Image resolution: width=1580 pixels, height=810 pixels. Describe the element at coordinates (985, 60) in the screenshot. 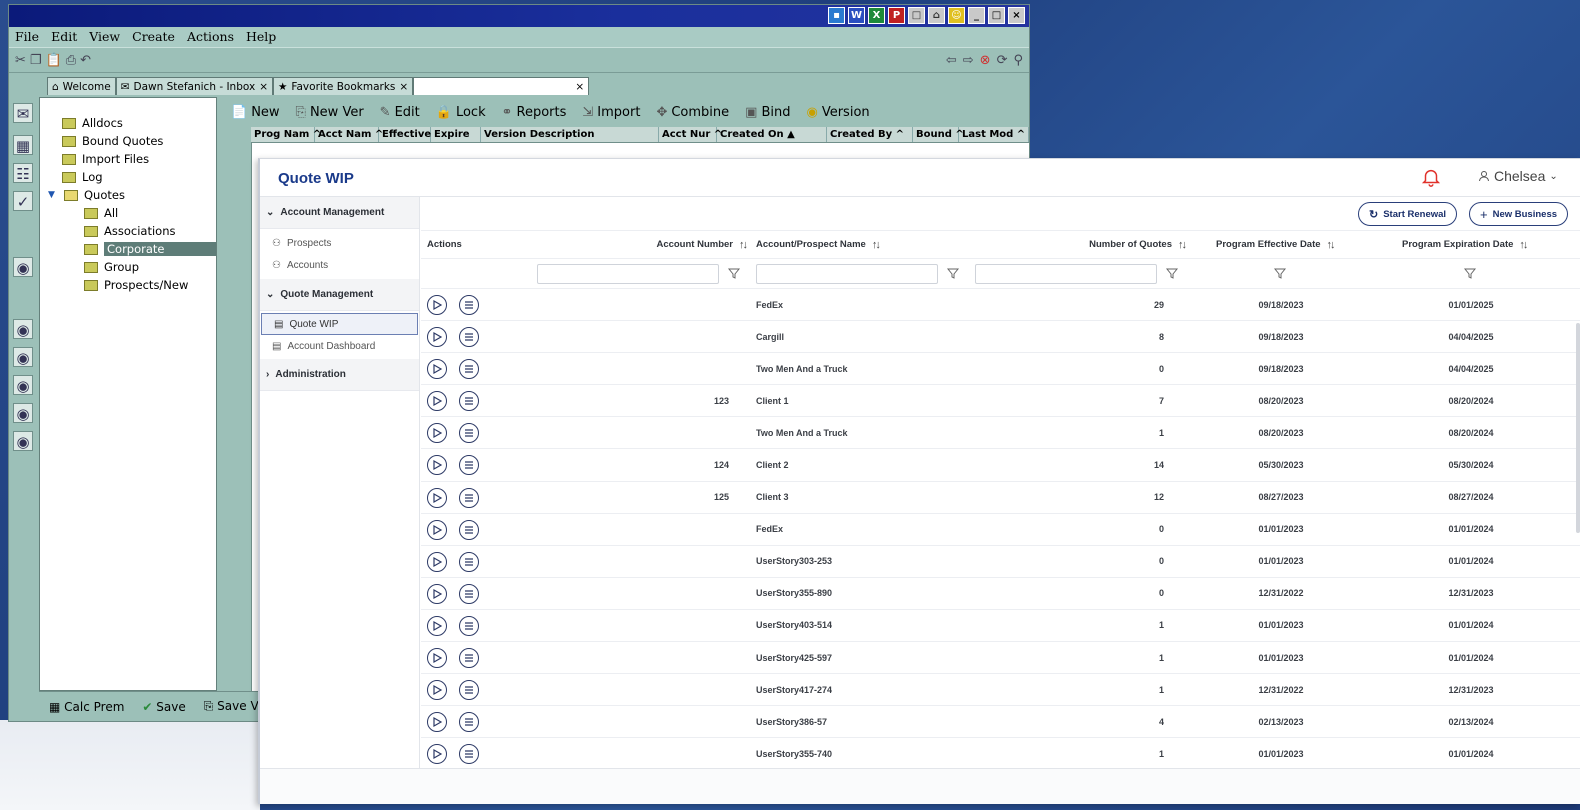

I see `stop-icon: ⊗` at that location.